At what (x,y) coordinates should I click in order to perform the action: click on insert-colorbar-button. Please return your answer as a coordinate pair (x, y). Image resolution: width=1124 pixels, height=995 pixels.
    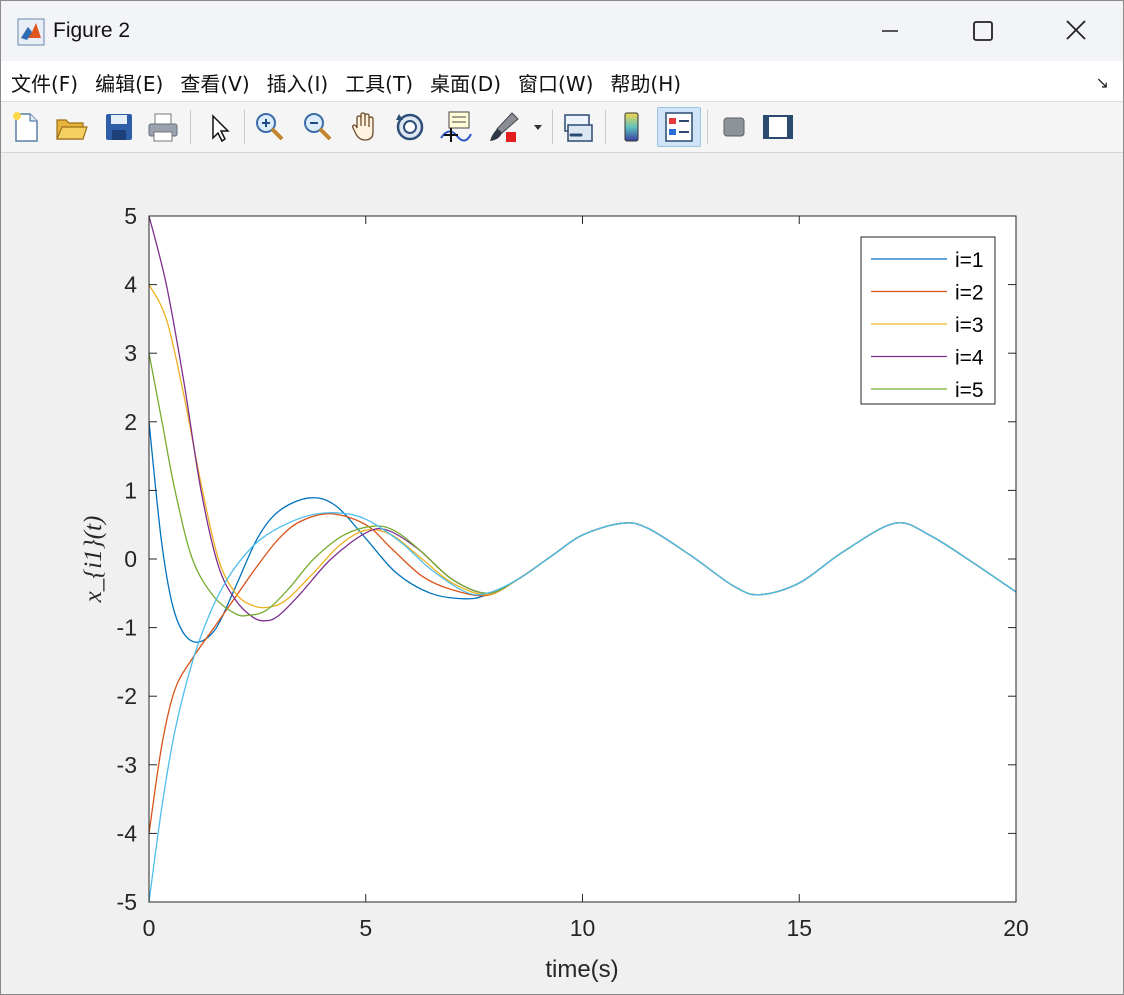
    Looking at the image, I should click on (632, 127).